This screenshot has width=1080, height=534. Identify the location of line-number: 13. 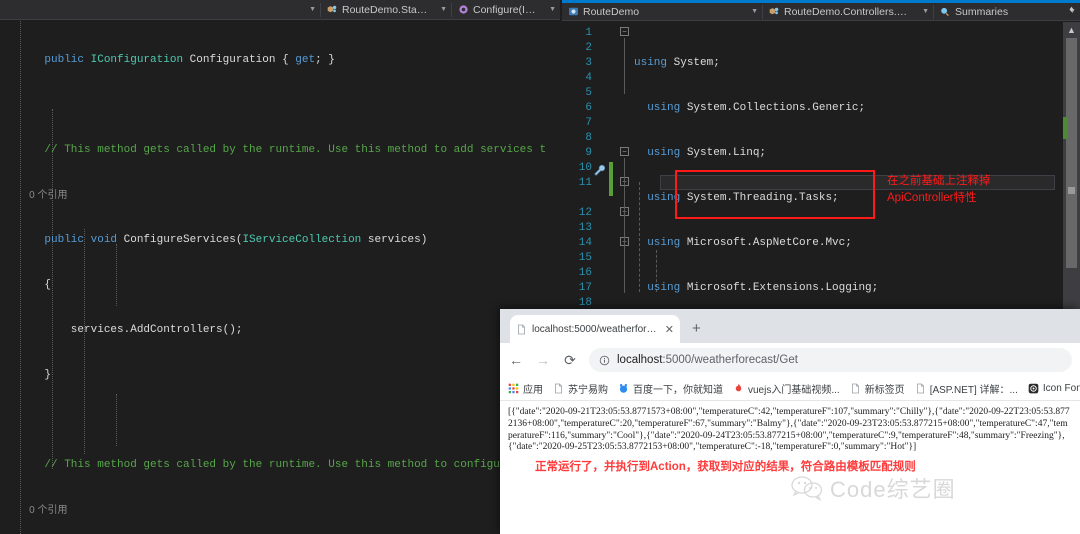
(585, 228).